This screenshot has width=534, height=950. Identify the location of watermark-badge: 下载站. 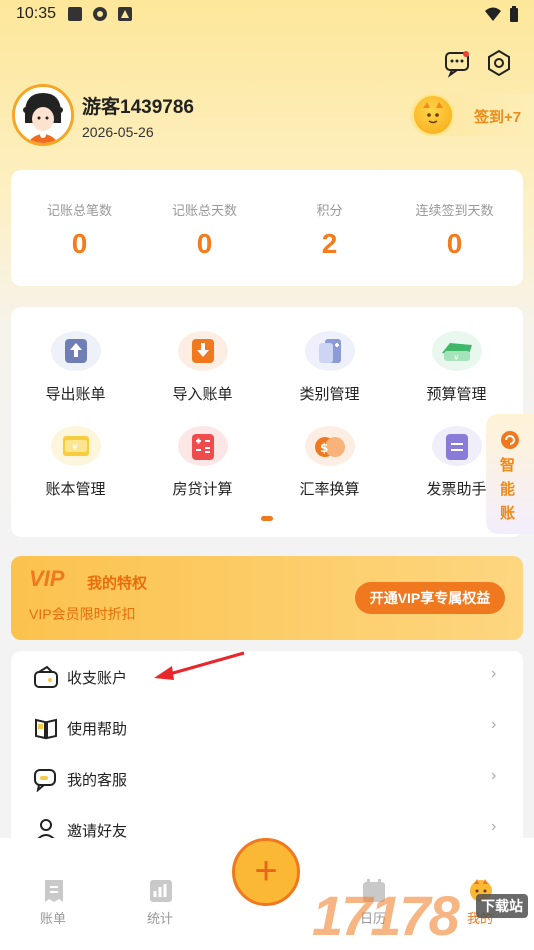
(502, 906).